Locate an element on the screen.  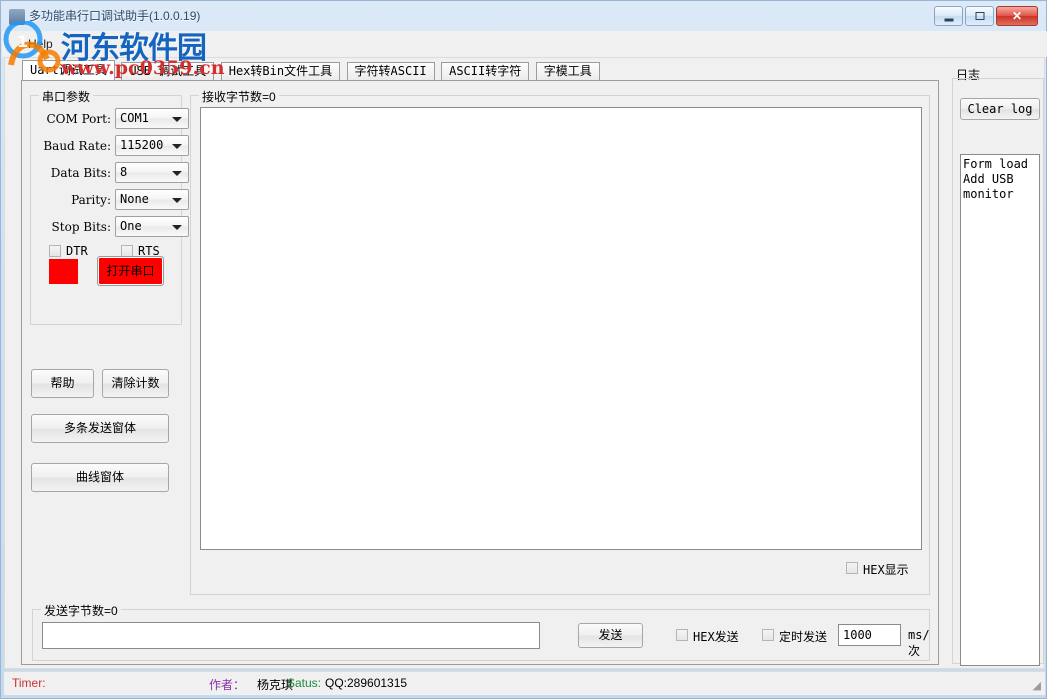
log-panel-frame: Clear log Form load Add USB monitor is located at coordinates (998, 372).